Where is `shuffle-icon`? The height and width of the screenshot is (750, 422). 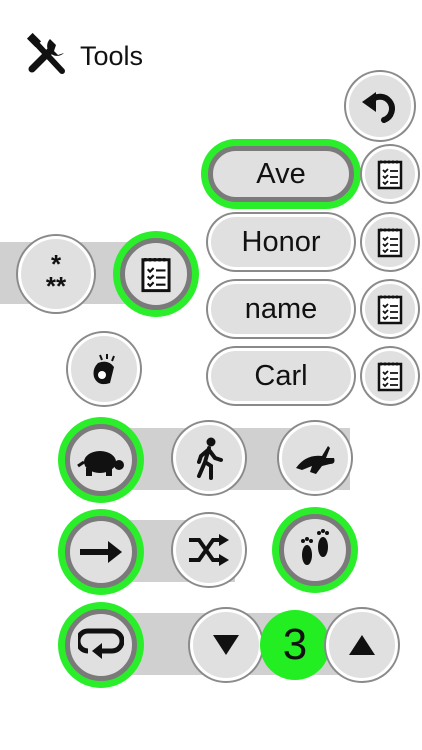
shuffle-icon is located at coordinates (209, 550).